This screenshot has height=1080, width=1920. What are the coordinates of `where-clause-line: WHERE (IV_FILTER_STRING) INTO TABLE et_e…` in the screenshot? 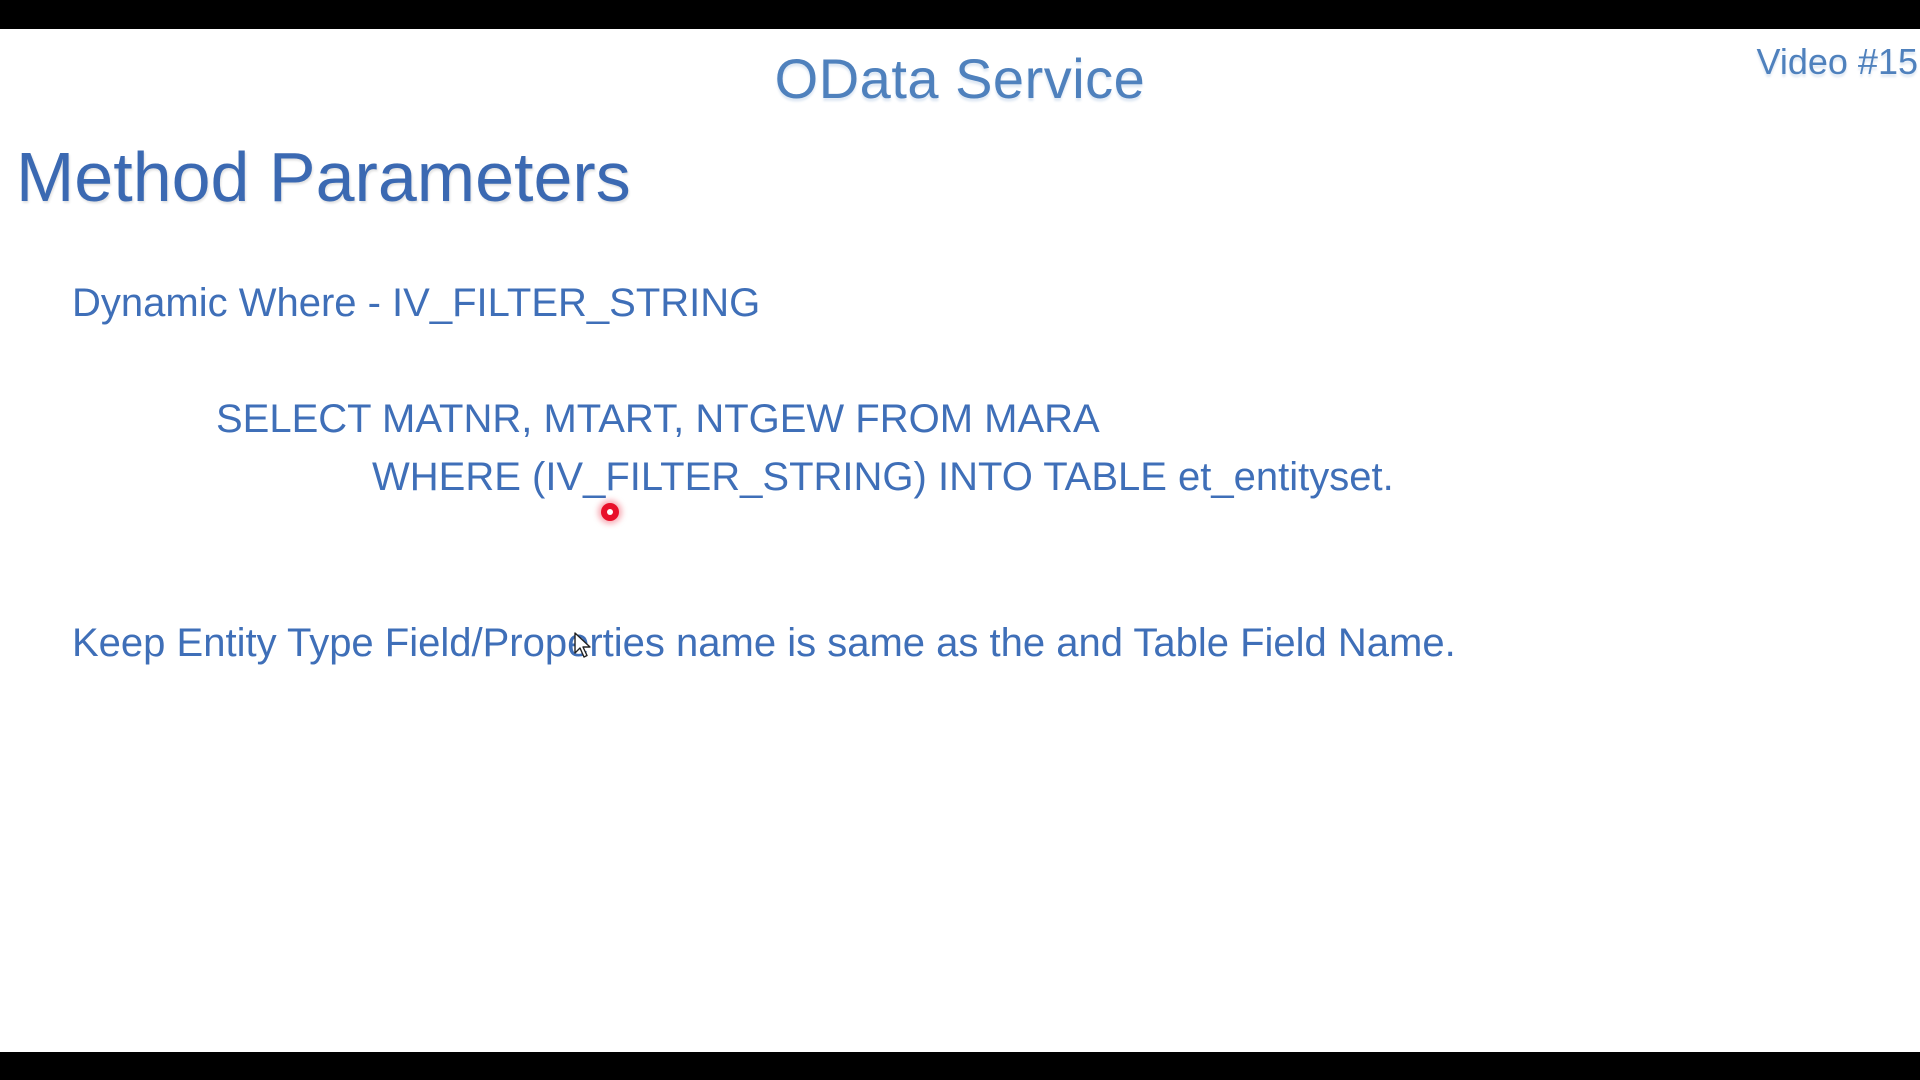 It's located at (883, 477).